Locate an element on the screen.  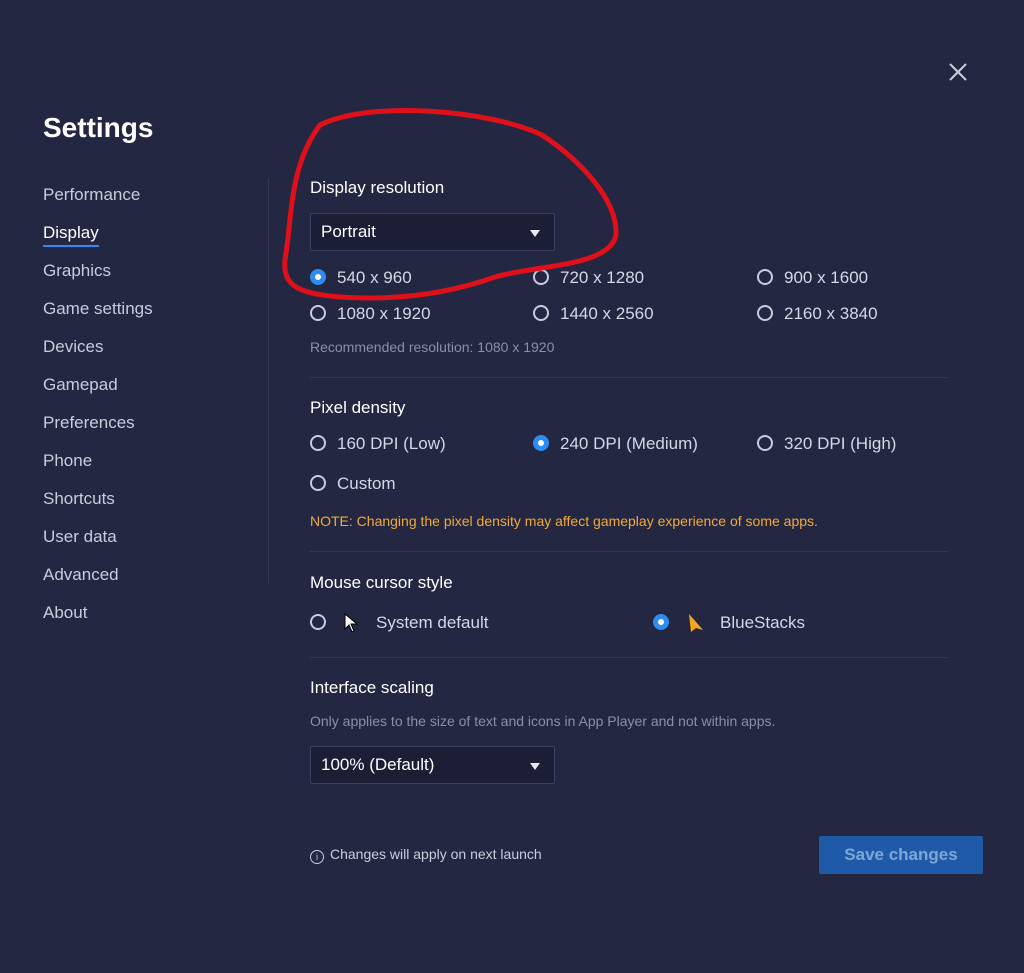
radio-label: 1080 x 1920 is located at coordinates (384, 313).